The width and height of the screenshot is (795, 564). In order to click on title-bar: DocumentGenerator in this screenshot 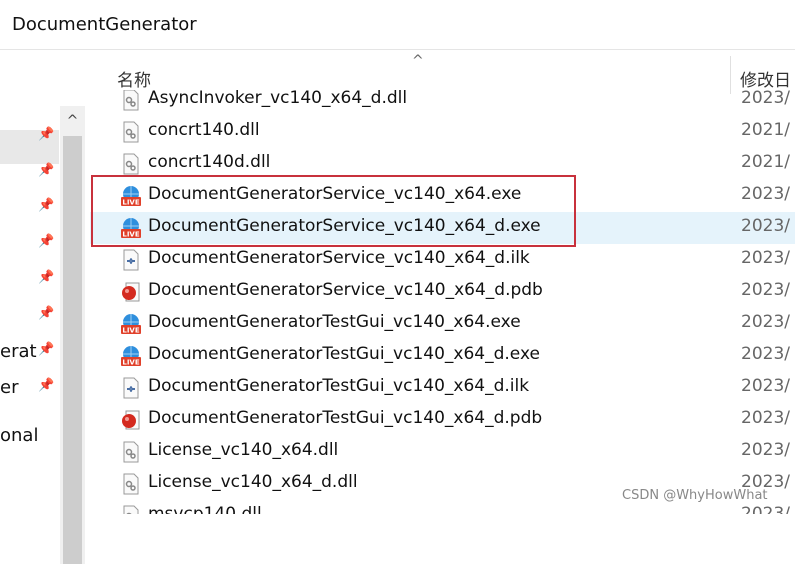, I will do `click(397, 25)`.